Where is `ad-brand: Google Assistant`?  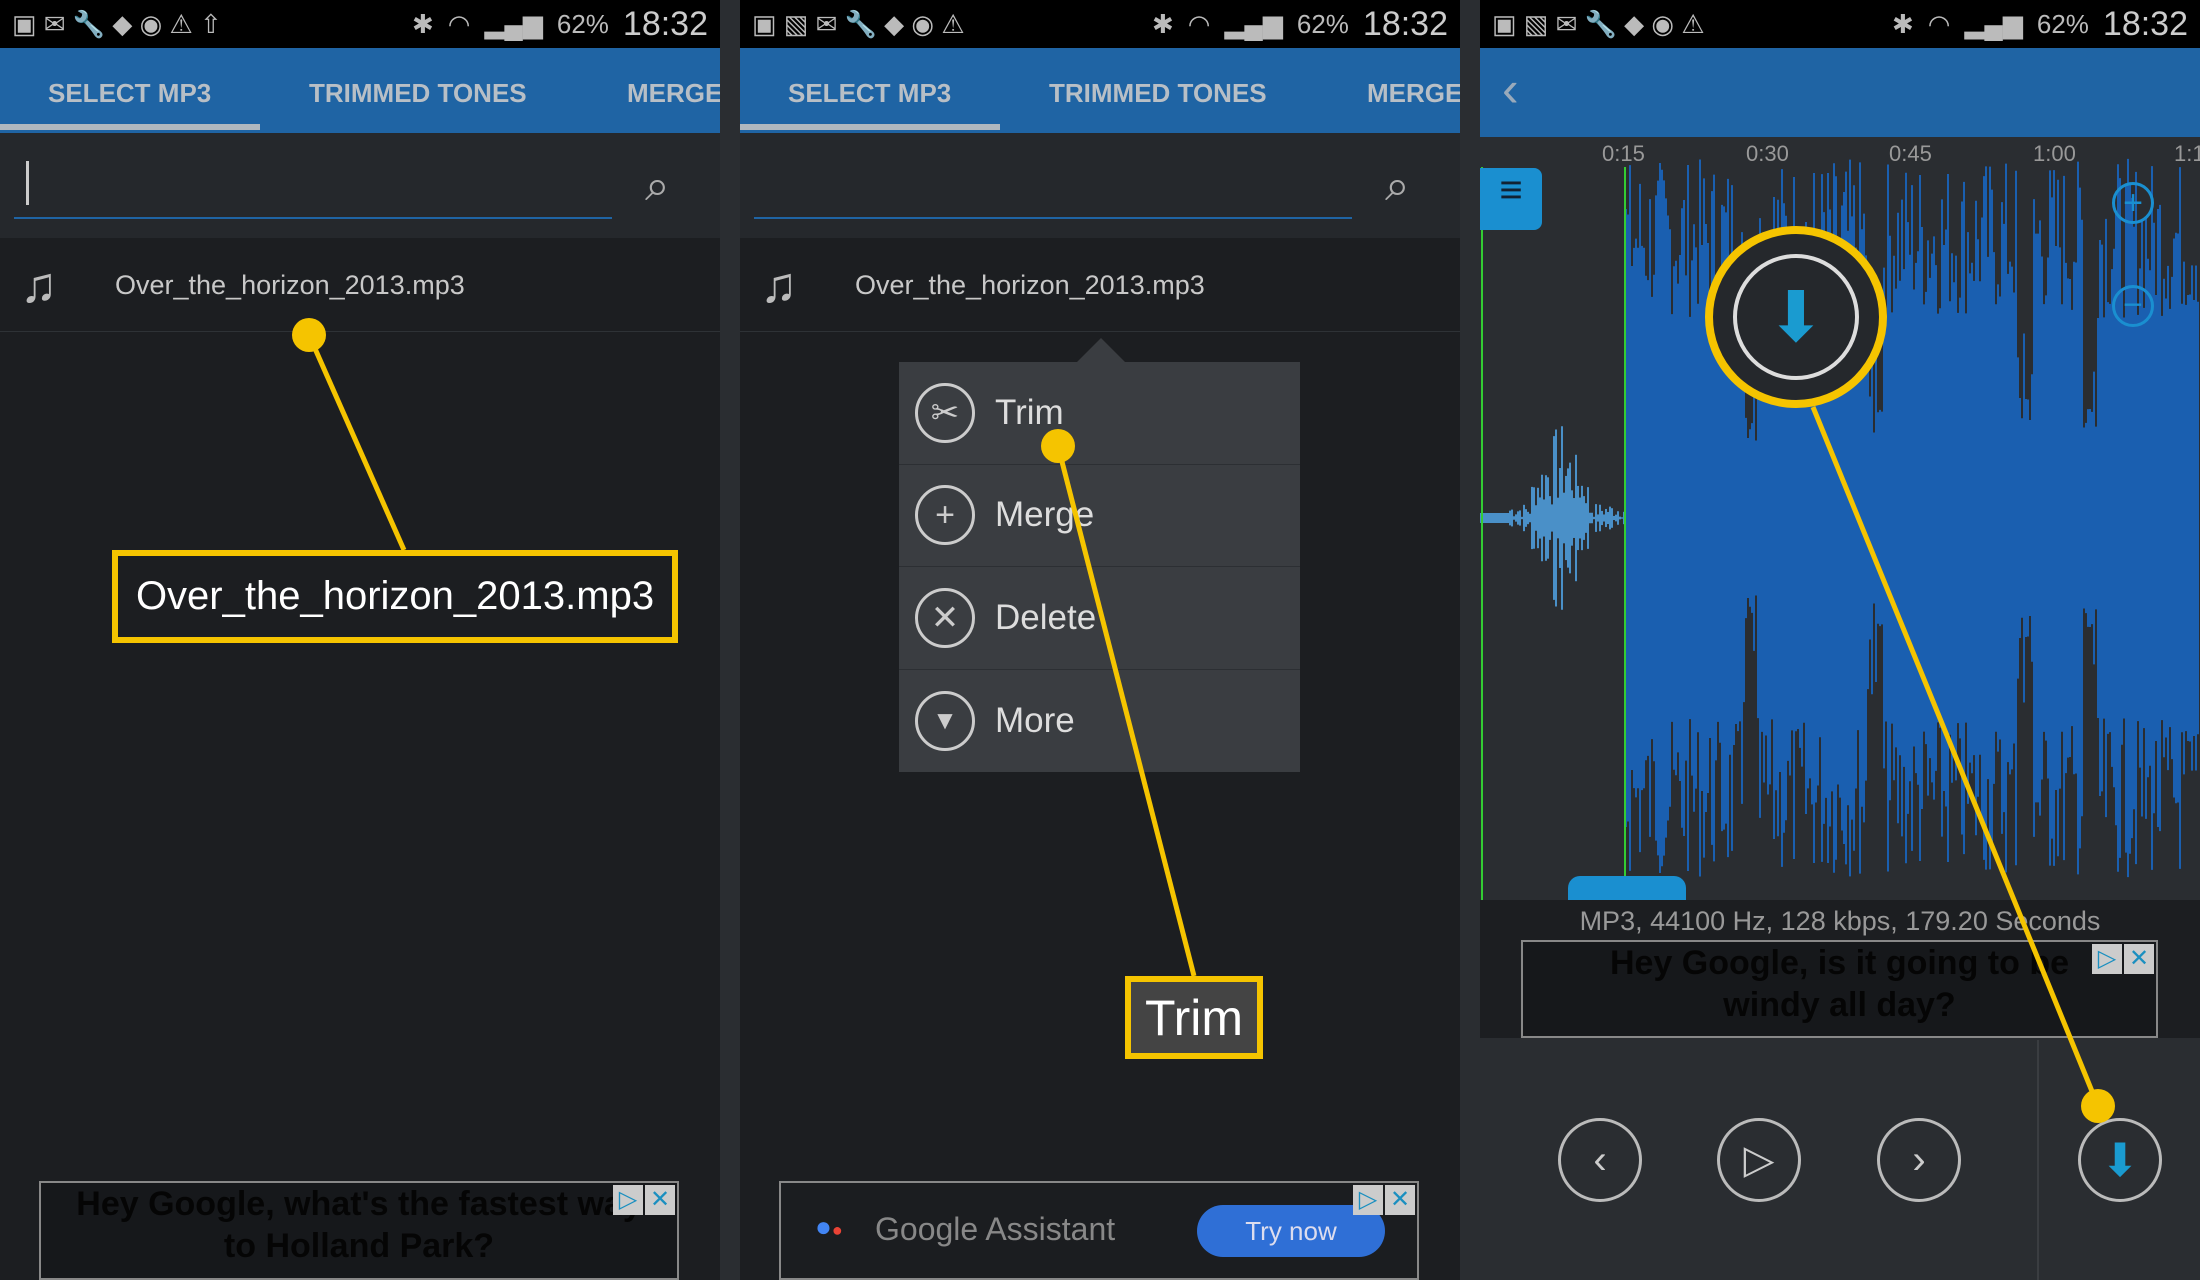 ad-brand: Google Assistant is located at coordinates (995, 1229).